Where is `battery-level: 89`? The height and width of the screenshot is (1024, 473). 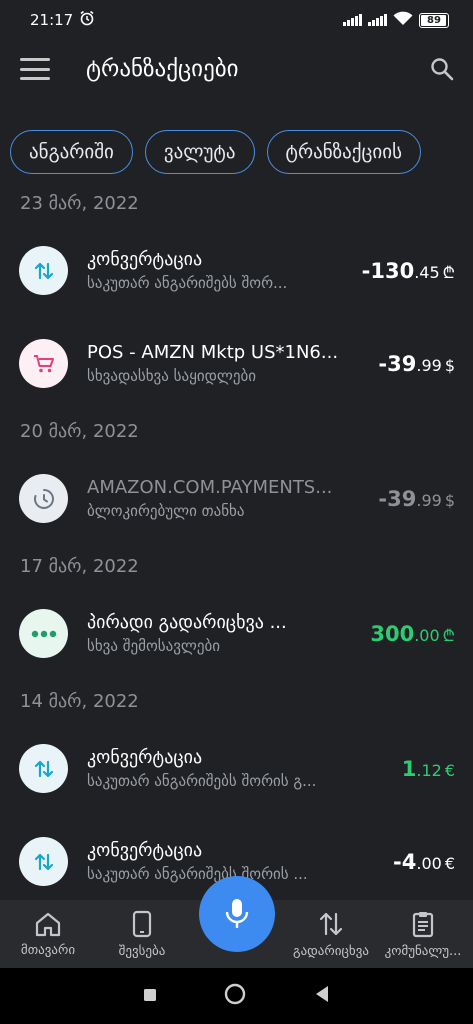 battery-level: 89 is located at coordinates (434, 20).